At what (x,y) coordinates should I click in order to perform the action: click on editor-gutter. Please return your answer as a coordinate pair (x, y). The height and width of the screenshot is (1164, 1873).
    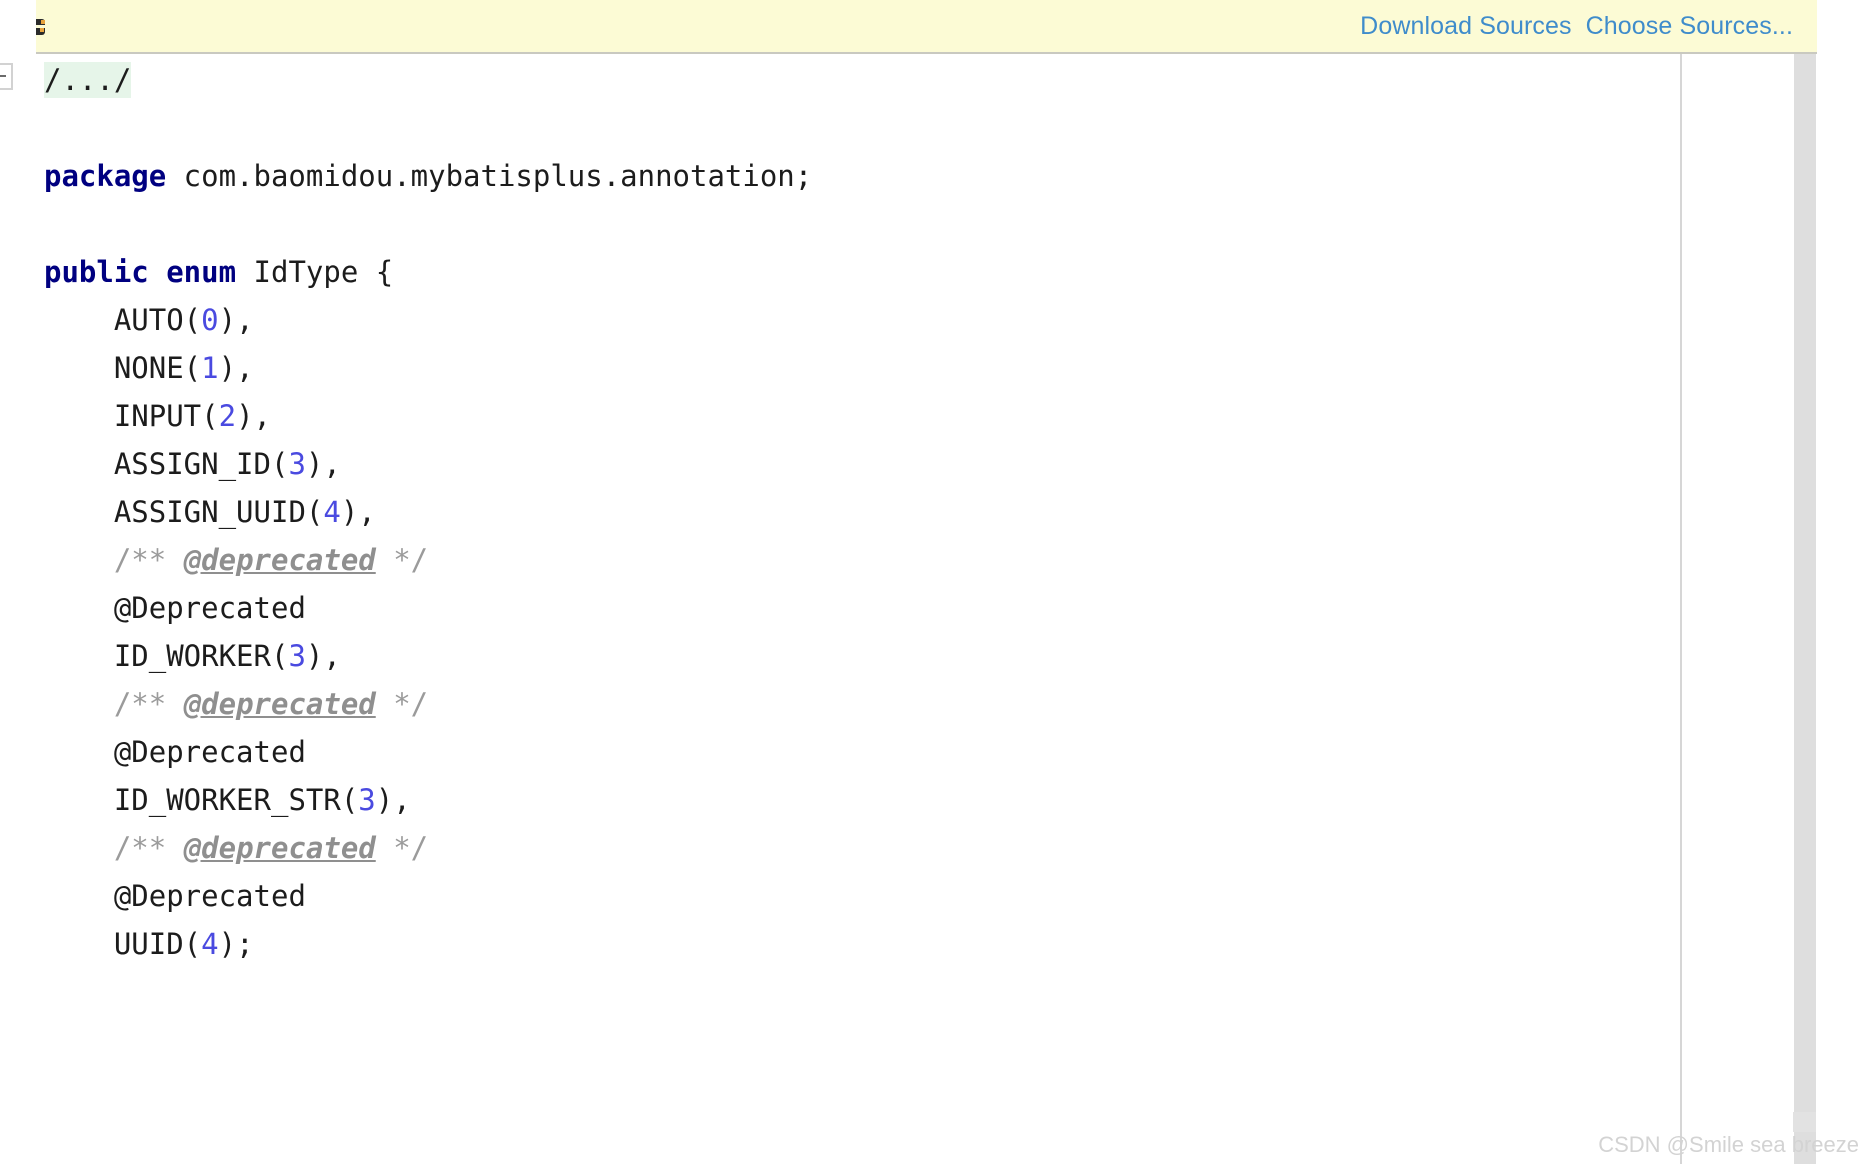
    Looking at the image, I should click on (18, 609).